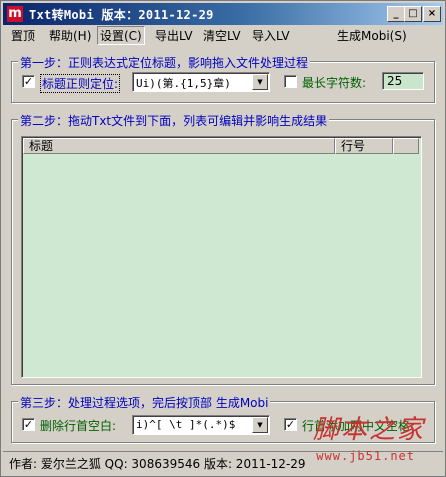  I want to click on maxlen-label: 最长字符数:, so click(334, 83).